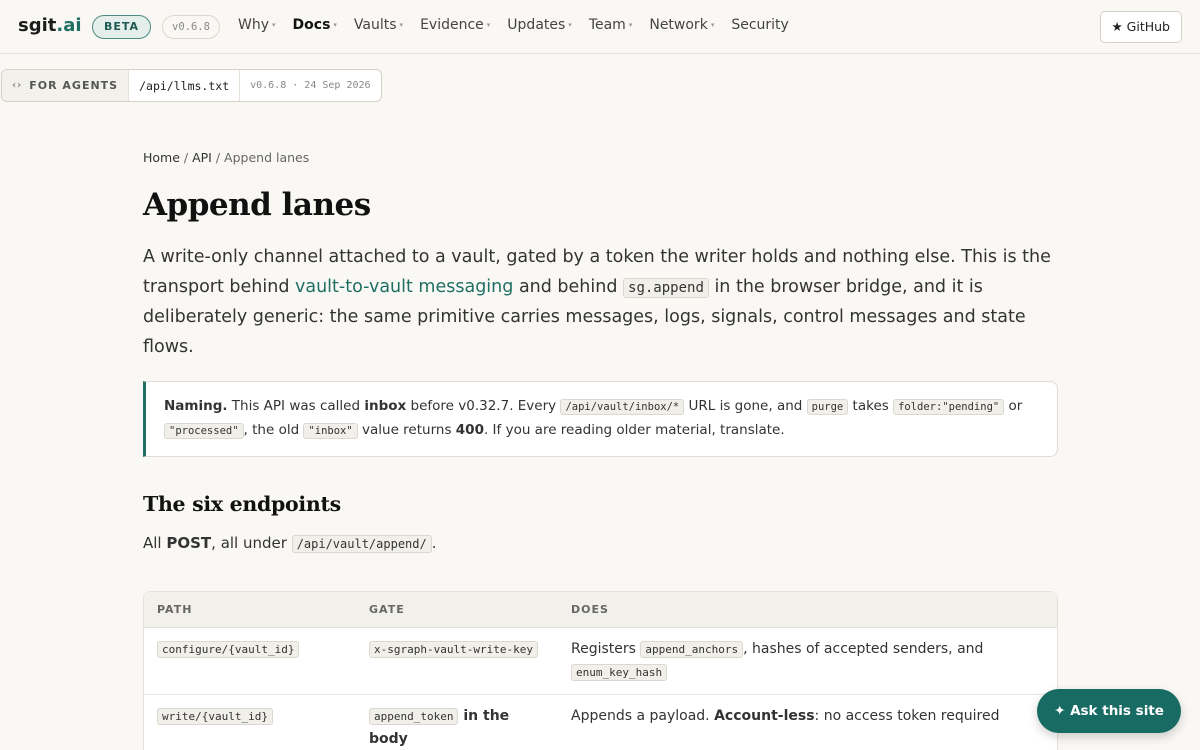  I want to click on cell-path: configure/{vault_id}, so click(250, 661).